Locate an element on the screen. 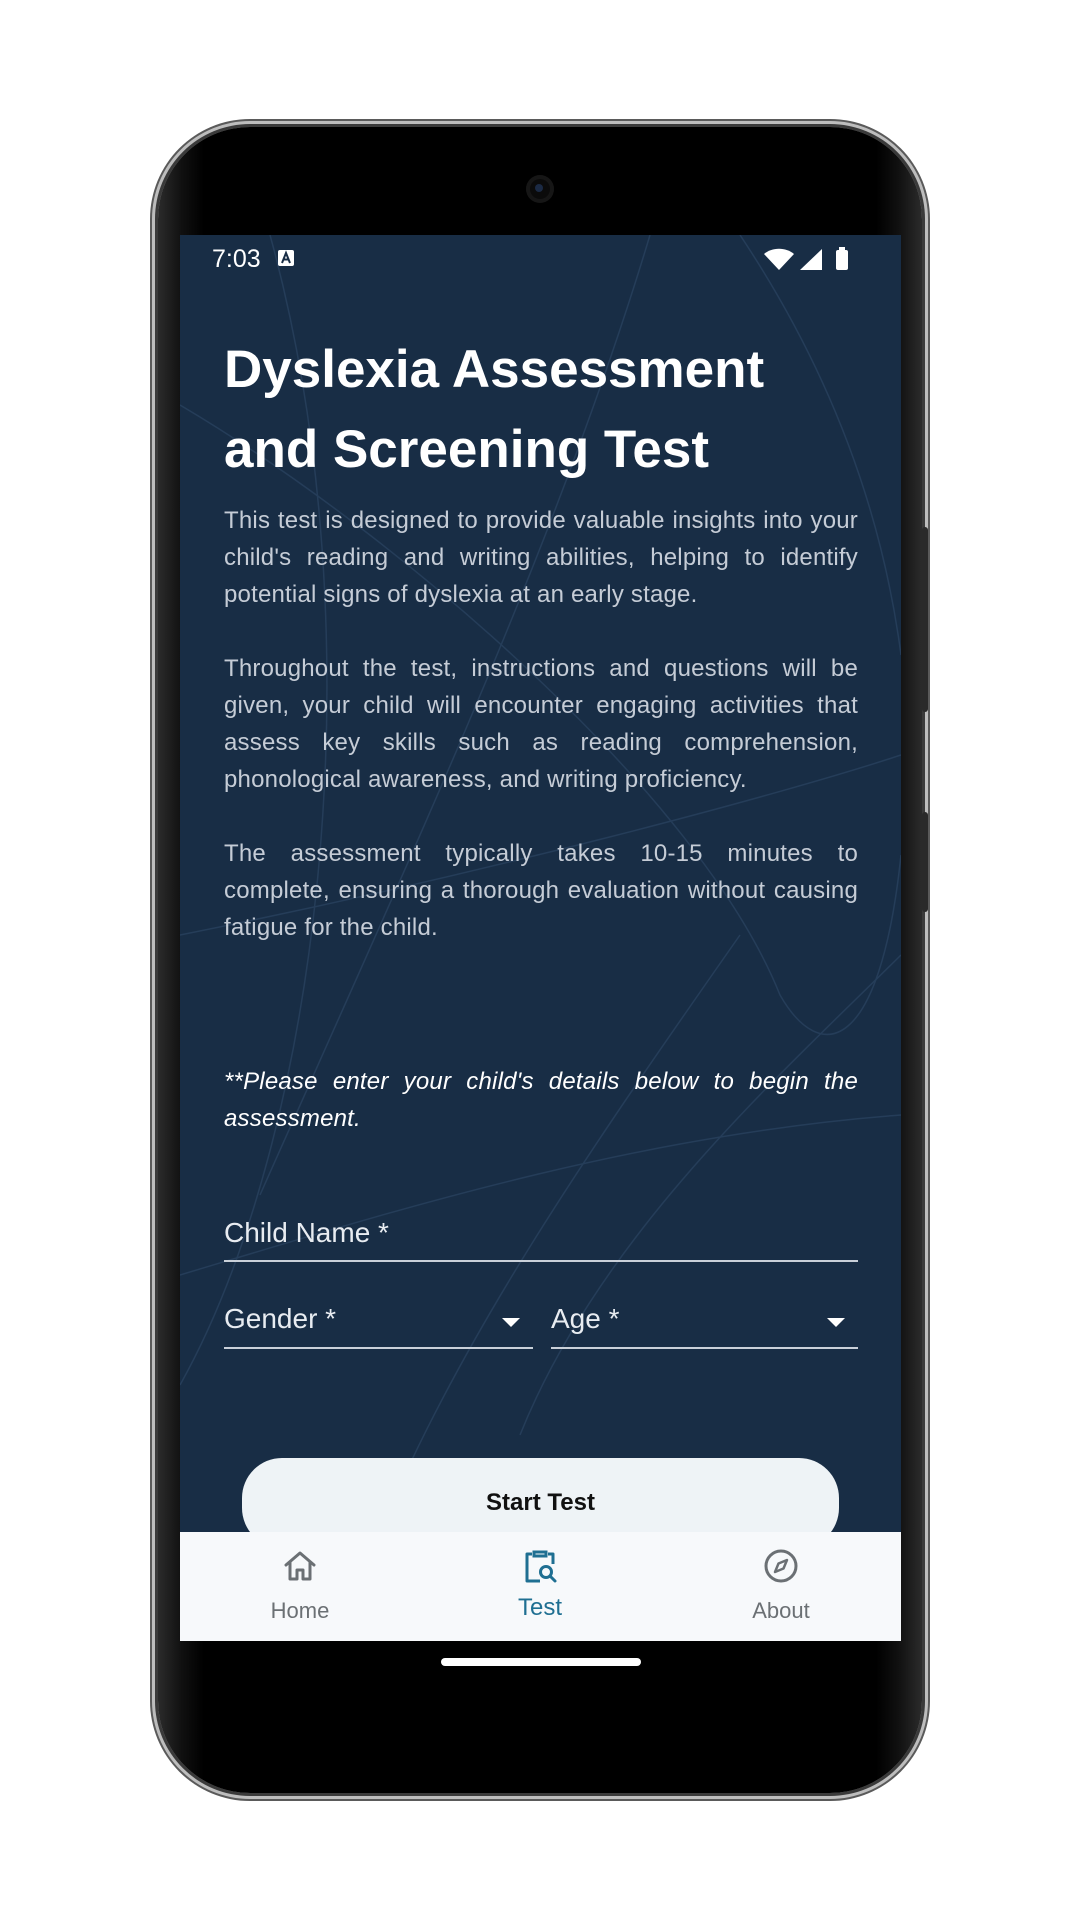  nav-item-test: Test is located at coordinates (540, 1586).